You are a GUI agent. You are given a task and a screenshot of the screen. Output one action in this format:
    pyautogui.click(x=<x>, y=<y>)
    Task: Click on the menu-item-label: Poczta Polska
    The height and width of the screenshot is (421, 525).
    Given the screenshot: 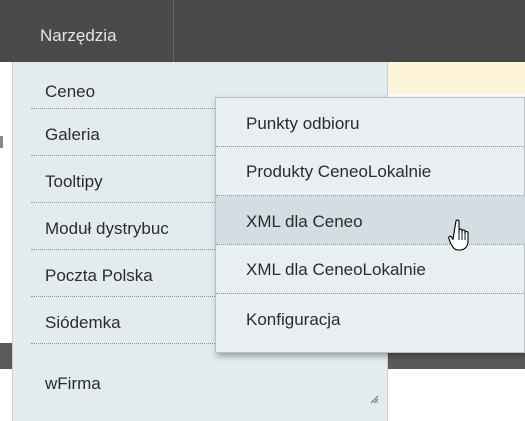 What is the action you would take?
    pyautogui.click(x=99, y=275)
    